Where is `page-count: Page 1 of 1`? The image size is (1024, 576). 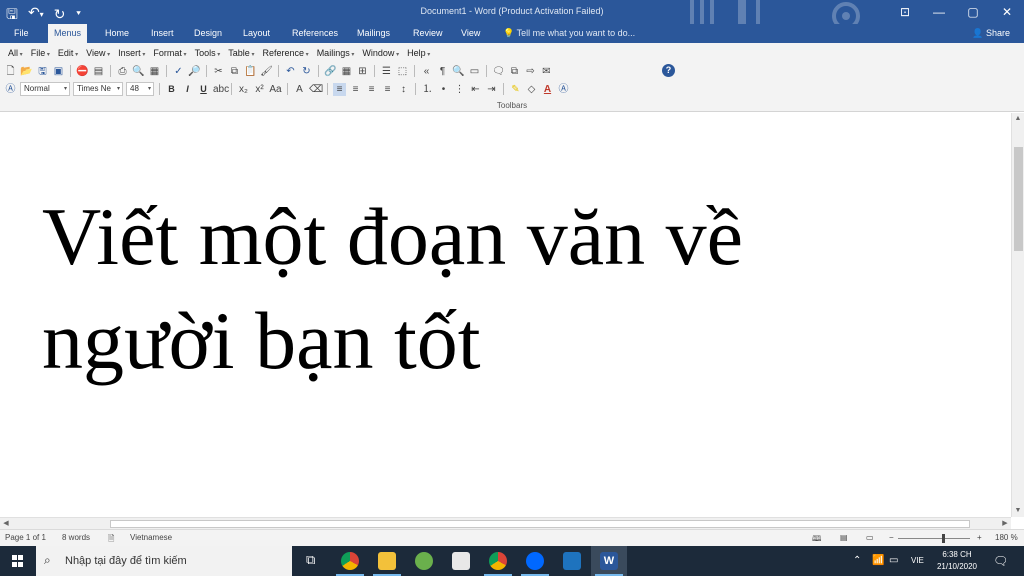
page-count: Page 1 of 1 is located at coordinates (25, 537).